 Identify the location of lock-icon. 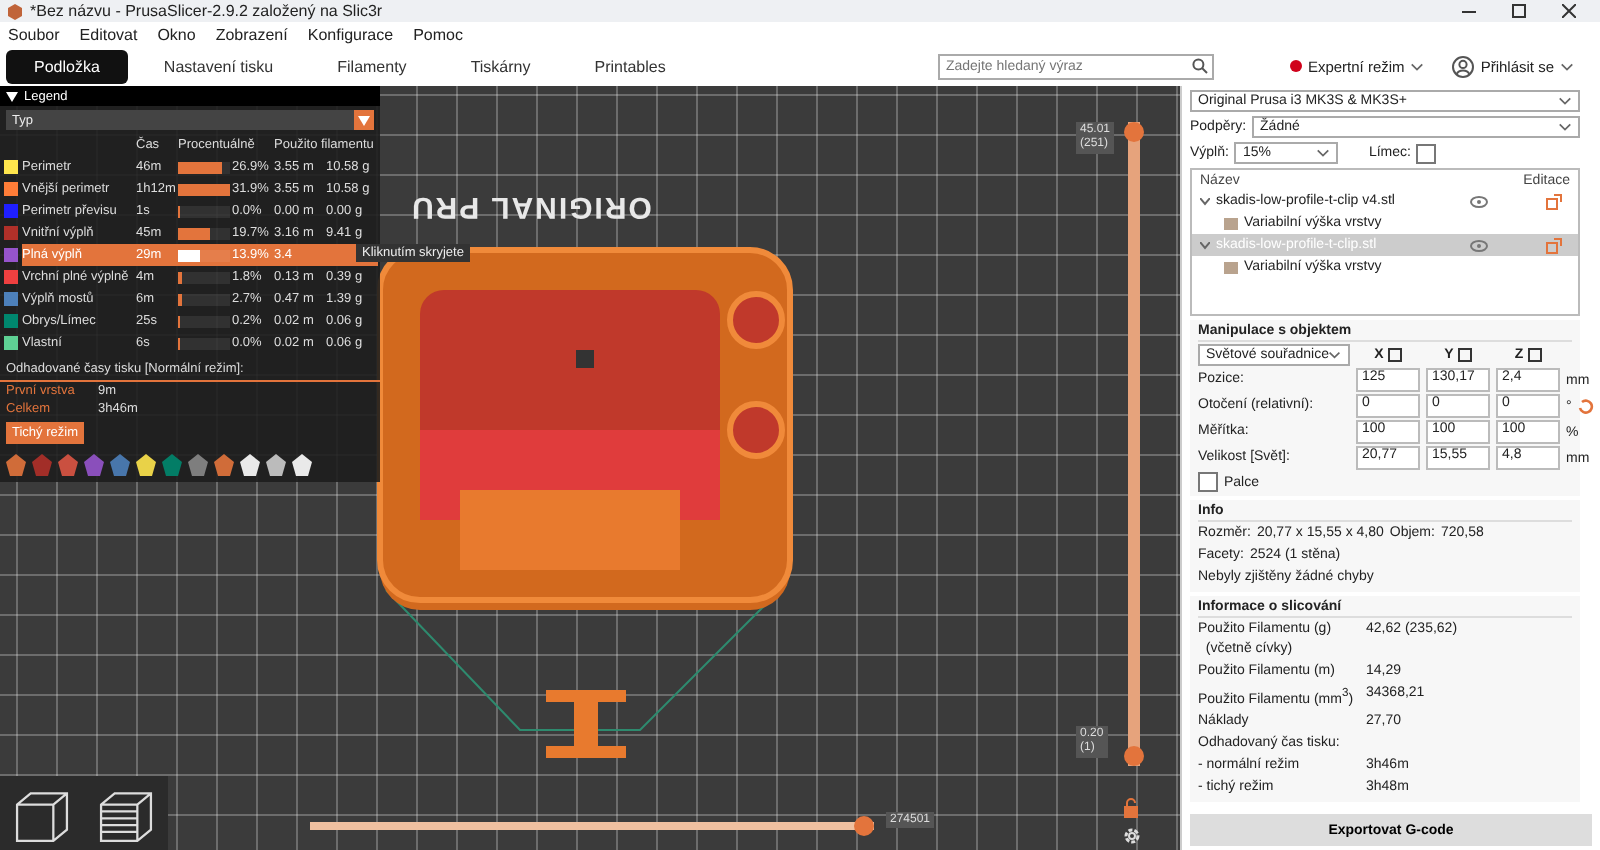
(1131, 808).